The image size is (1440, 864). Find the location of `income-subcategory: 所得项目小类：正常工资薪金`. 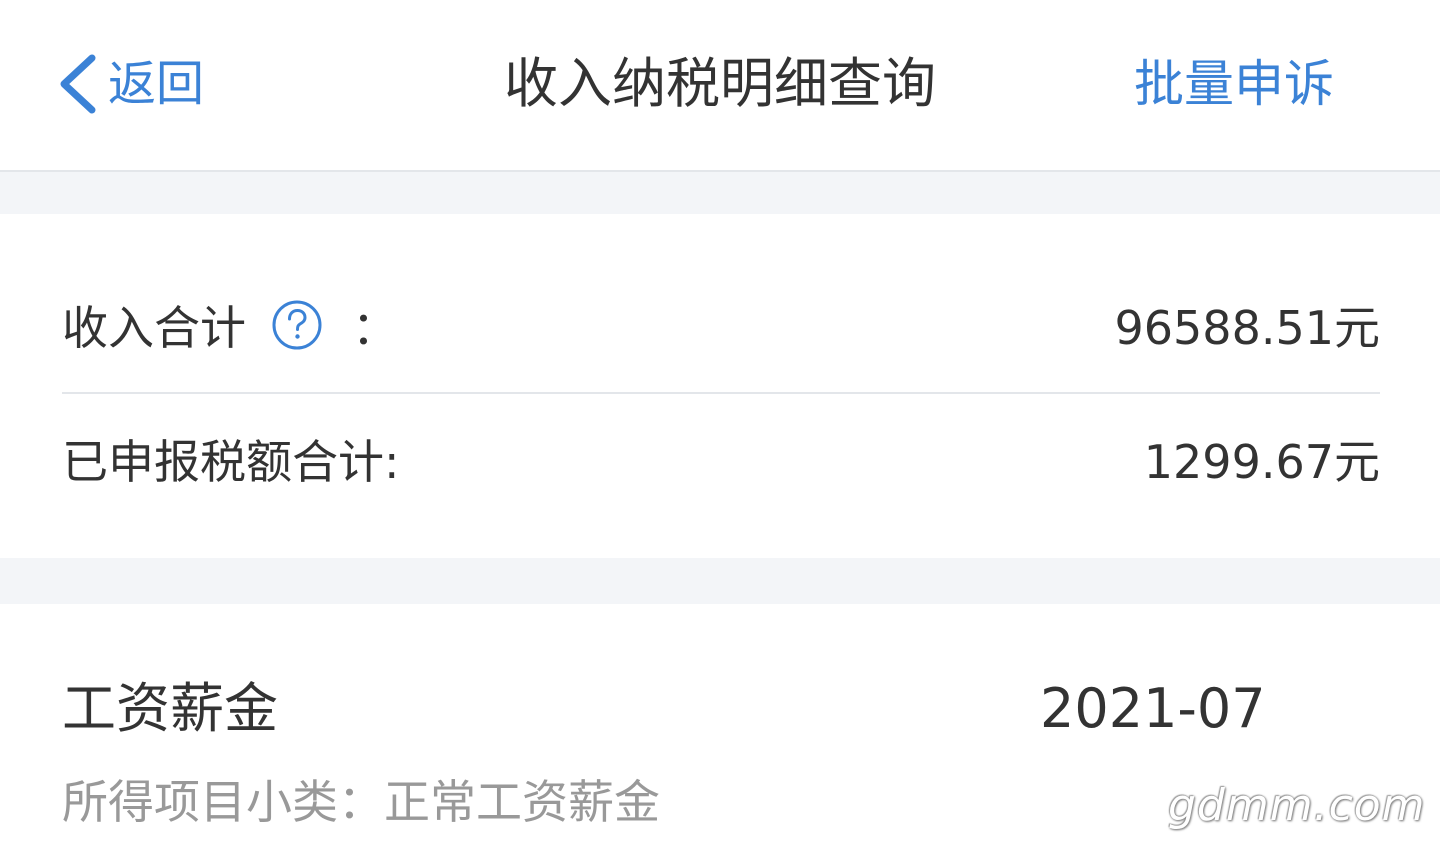

income-subcategory: 所得项目小类：正常工资薪金 is located at coordinates (361, 802).